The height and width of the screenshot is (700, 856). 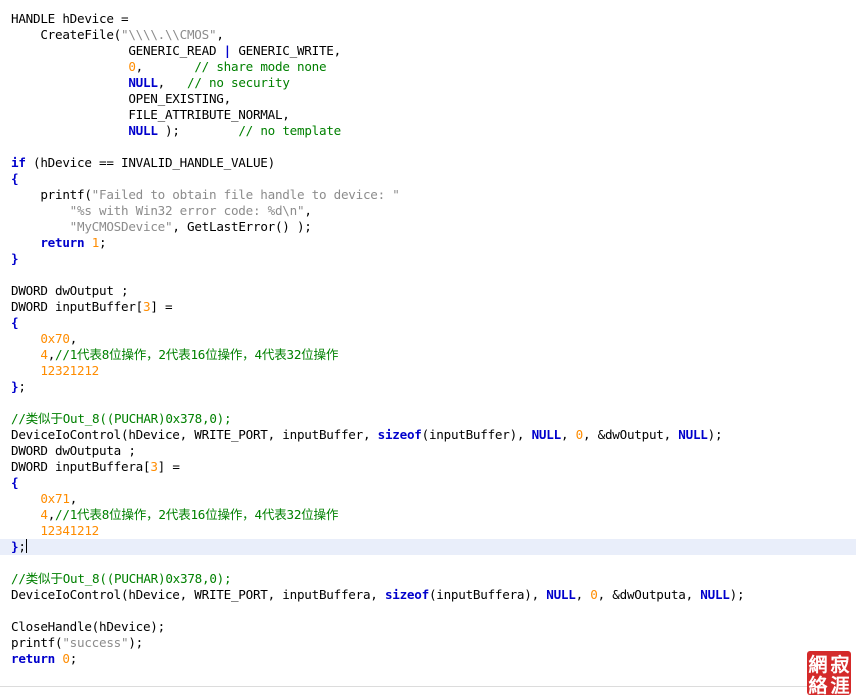 What do you see at coordinates (649, 594) in the screenshot?
I see `code-token: , &dwOutputa,` at bounding box center [649, 594].